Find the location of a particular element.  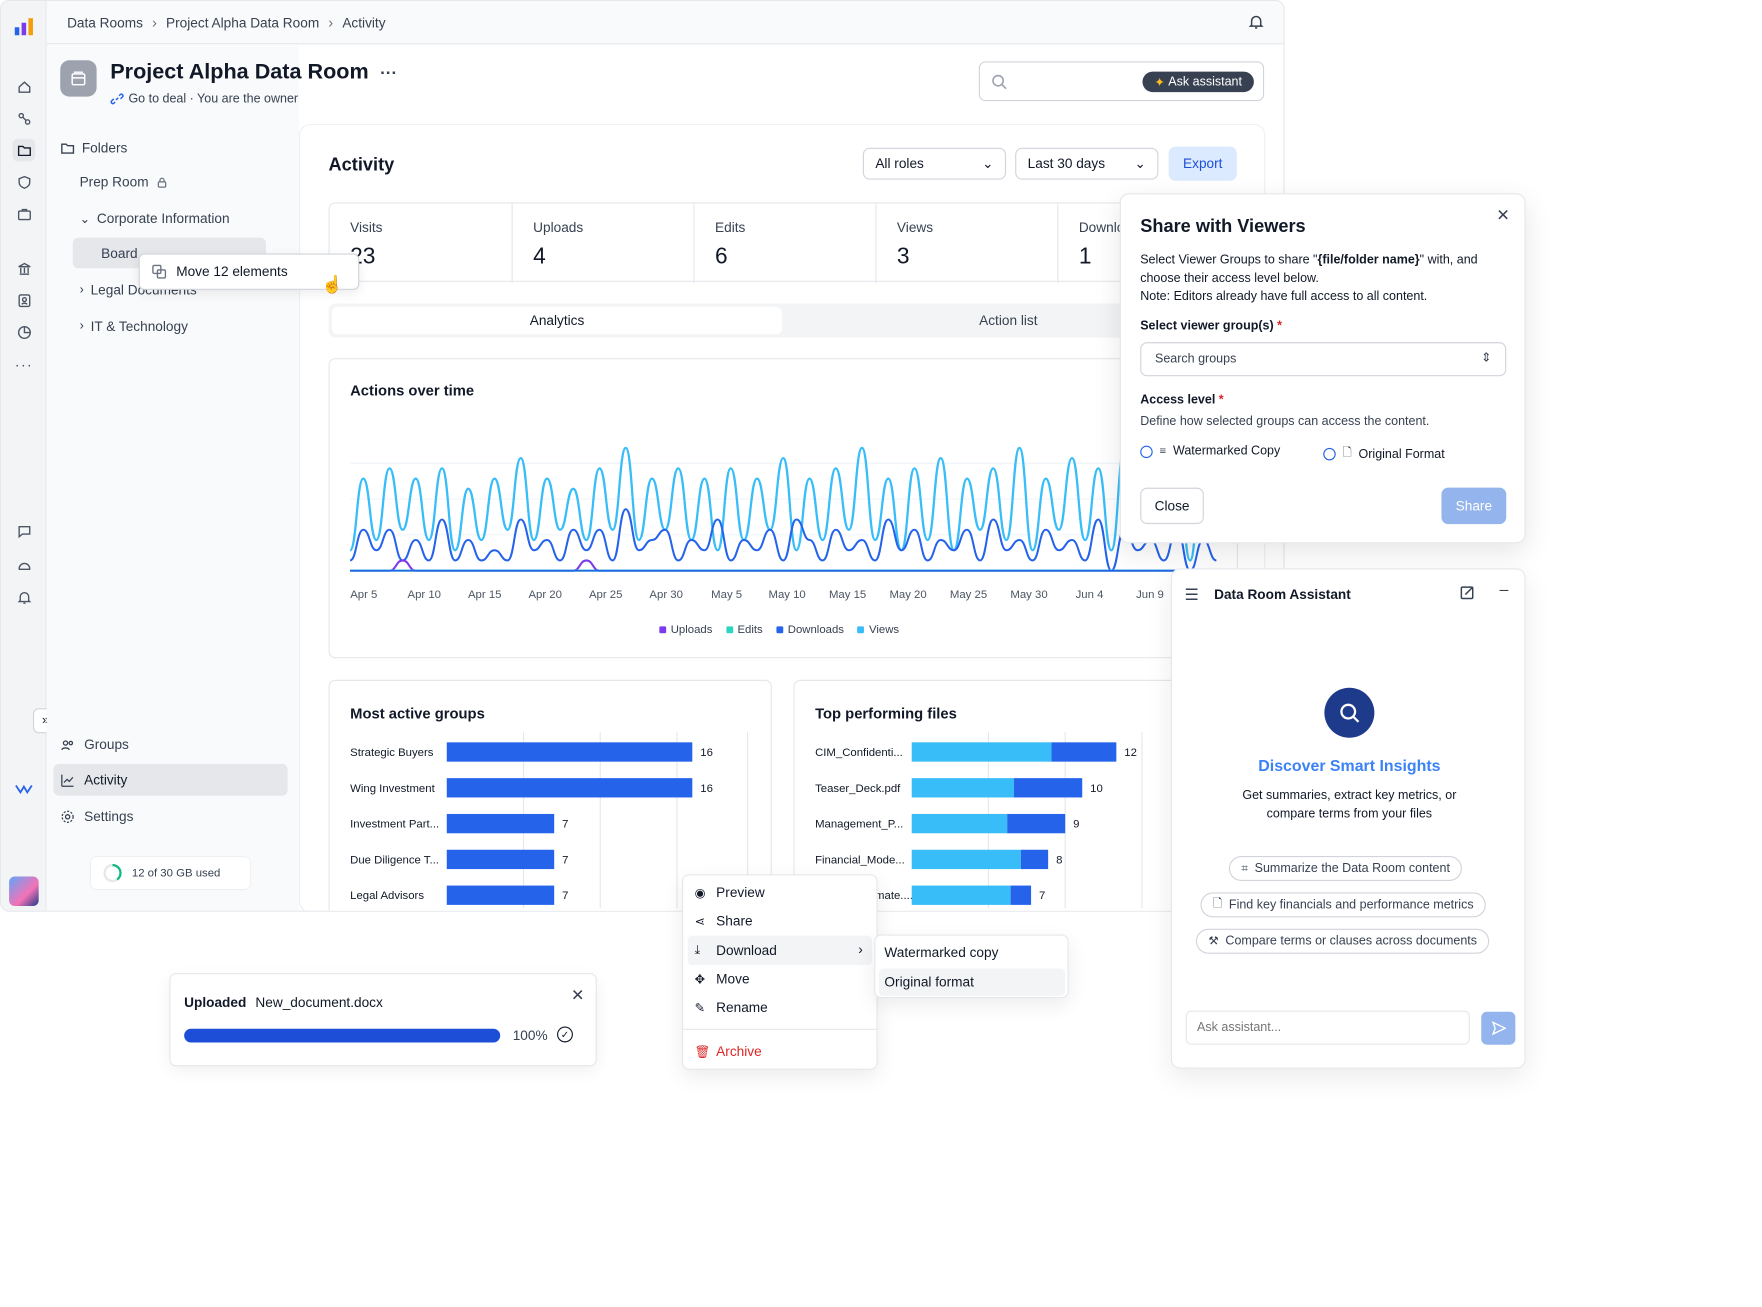

folders-header: Folders is located at coordinates (93, 148).